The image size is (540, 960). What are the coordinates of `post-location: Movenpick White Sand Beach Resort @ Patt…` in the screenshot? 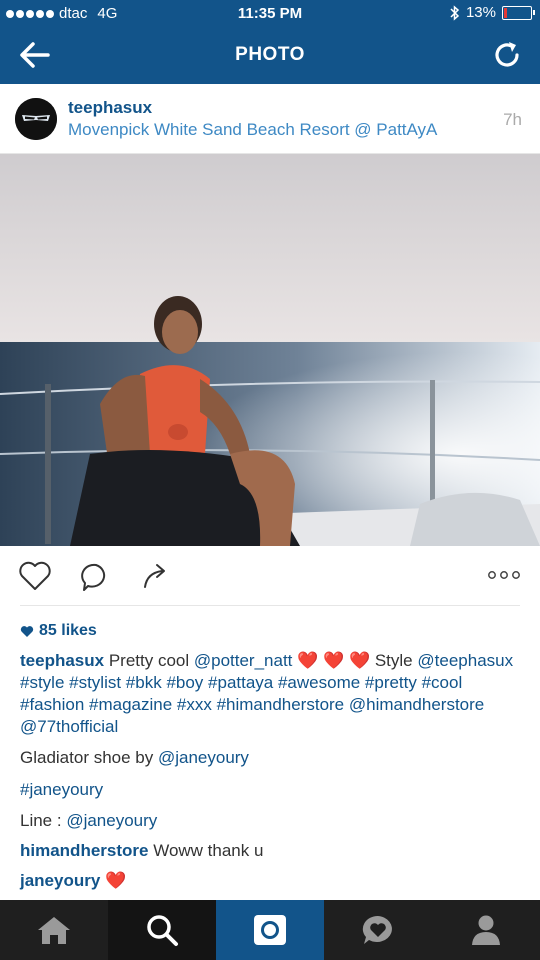 It's located at (252, 130).